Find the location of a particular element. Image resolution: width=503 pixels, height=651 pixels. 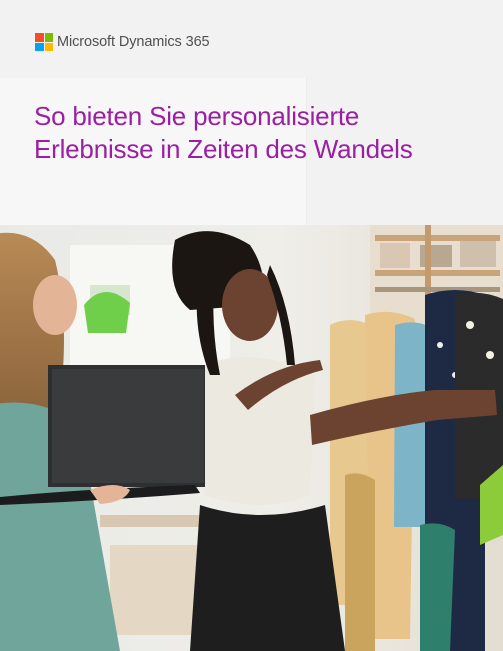

microsoft-logo-icon is located at coordinates (44, 42).